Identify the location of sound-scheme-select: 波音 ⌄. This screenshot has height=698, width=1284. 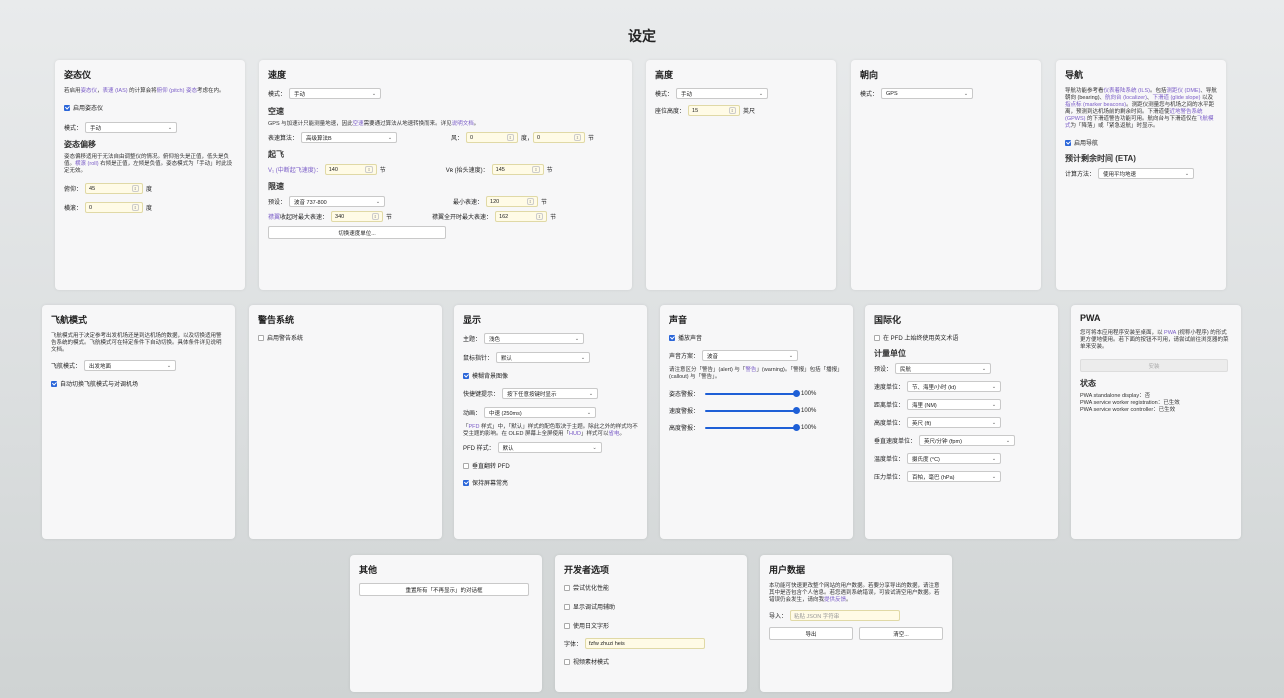
(750, 355).